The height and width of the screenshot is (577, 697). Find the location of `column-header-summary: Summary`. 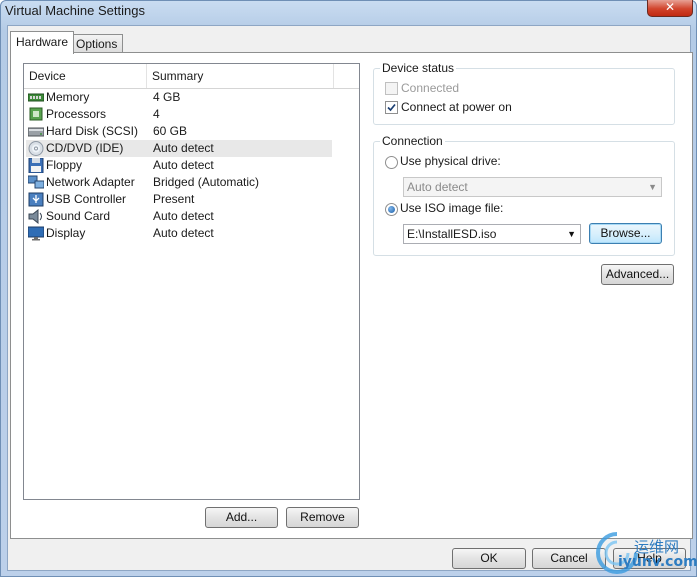

column-header-summary: Summary is located at coordinates (240, 76).